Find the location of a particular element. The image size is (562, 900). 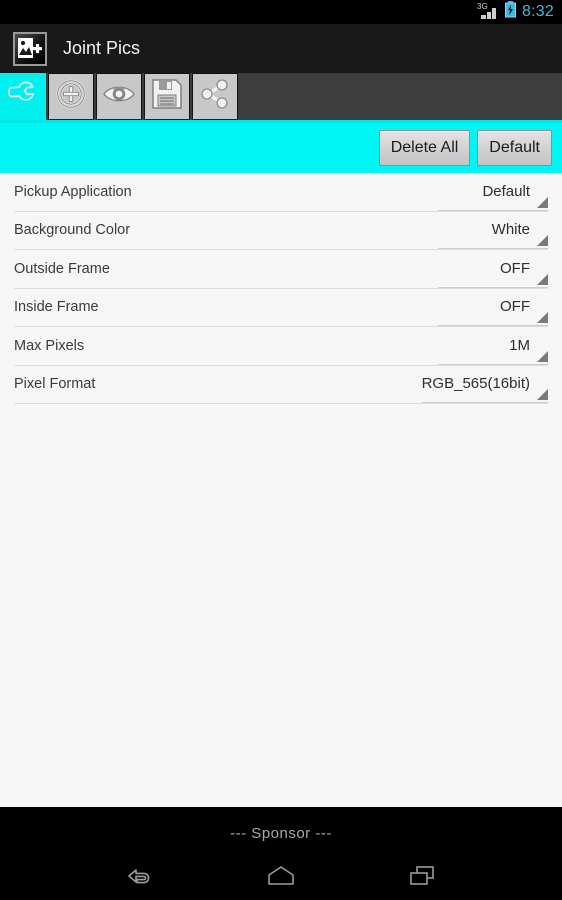

spinner-value: White is located at coordinates (510, 230).